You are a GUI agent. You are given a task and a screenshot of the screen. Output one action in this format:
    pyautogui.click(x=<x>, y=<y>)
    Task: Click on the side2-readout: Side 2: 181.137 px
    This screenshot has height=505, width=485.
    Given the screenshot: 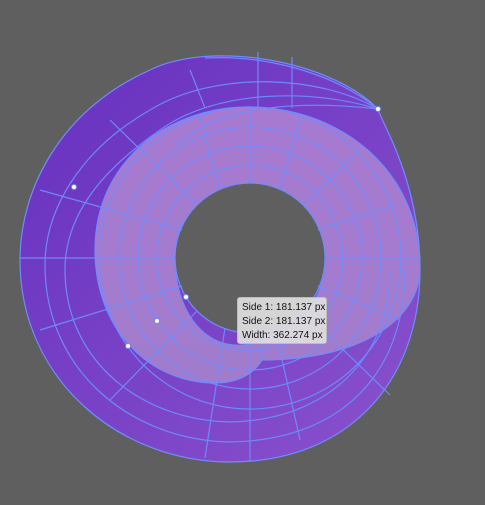 What is the action you would take?
    pyautogui.click(x=284, y=321)
    